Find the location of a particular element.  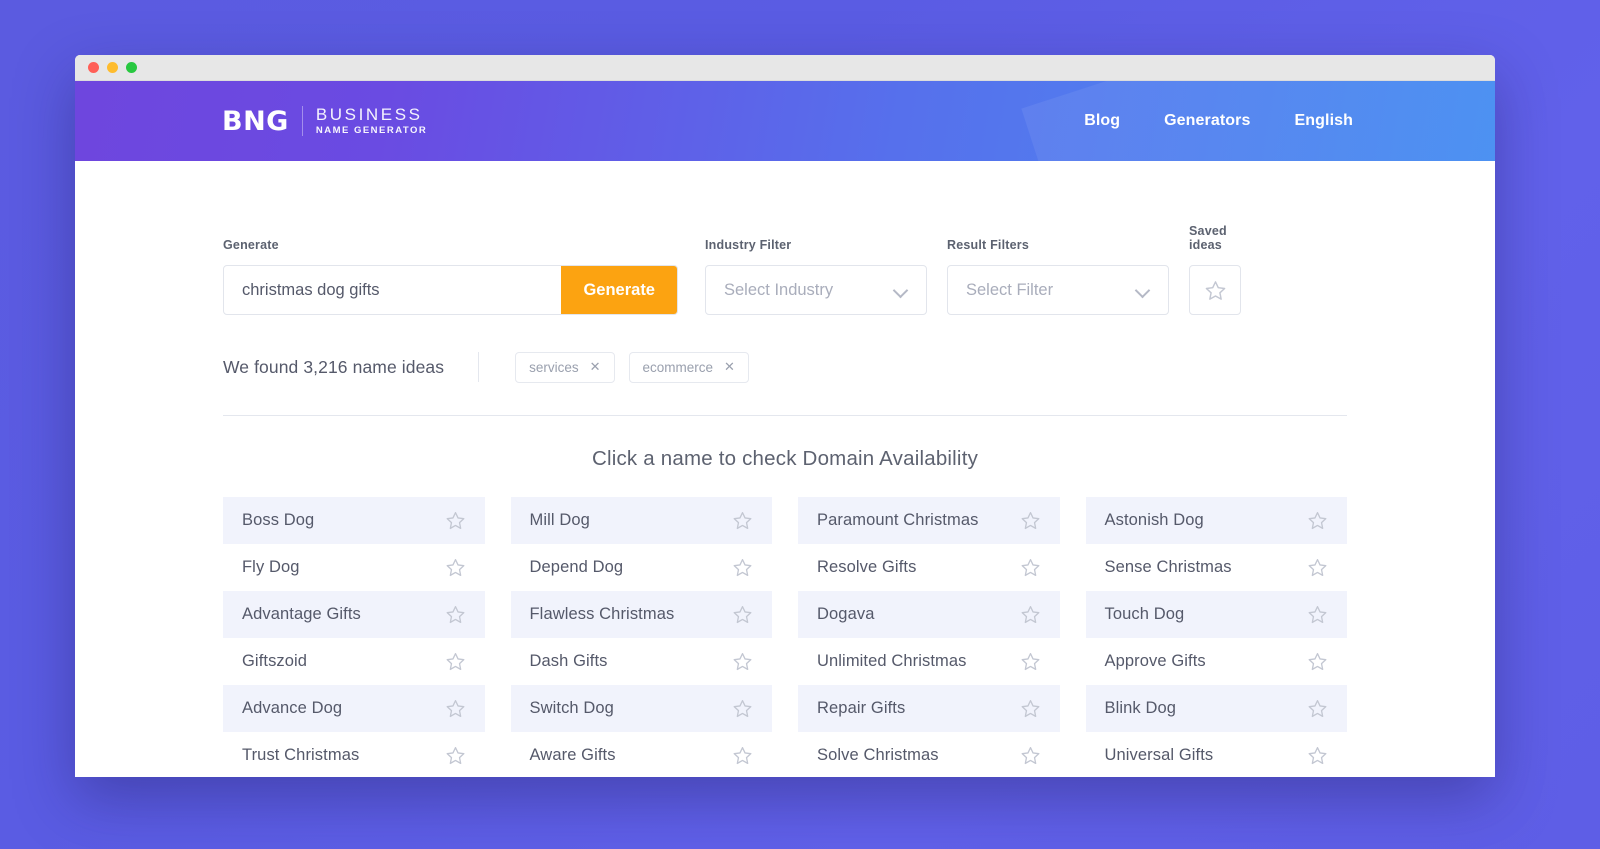

result-row: Resolve Gifts is located at coordinates (929, 567).